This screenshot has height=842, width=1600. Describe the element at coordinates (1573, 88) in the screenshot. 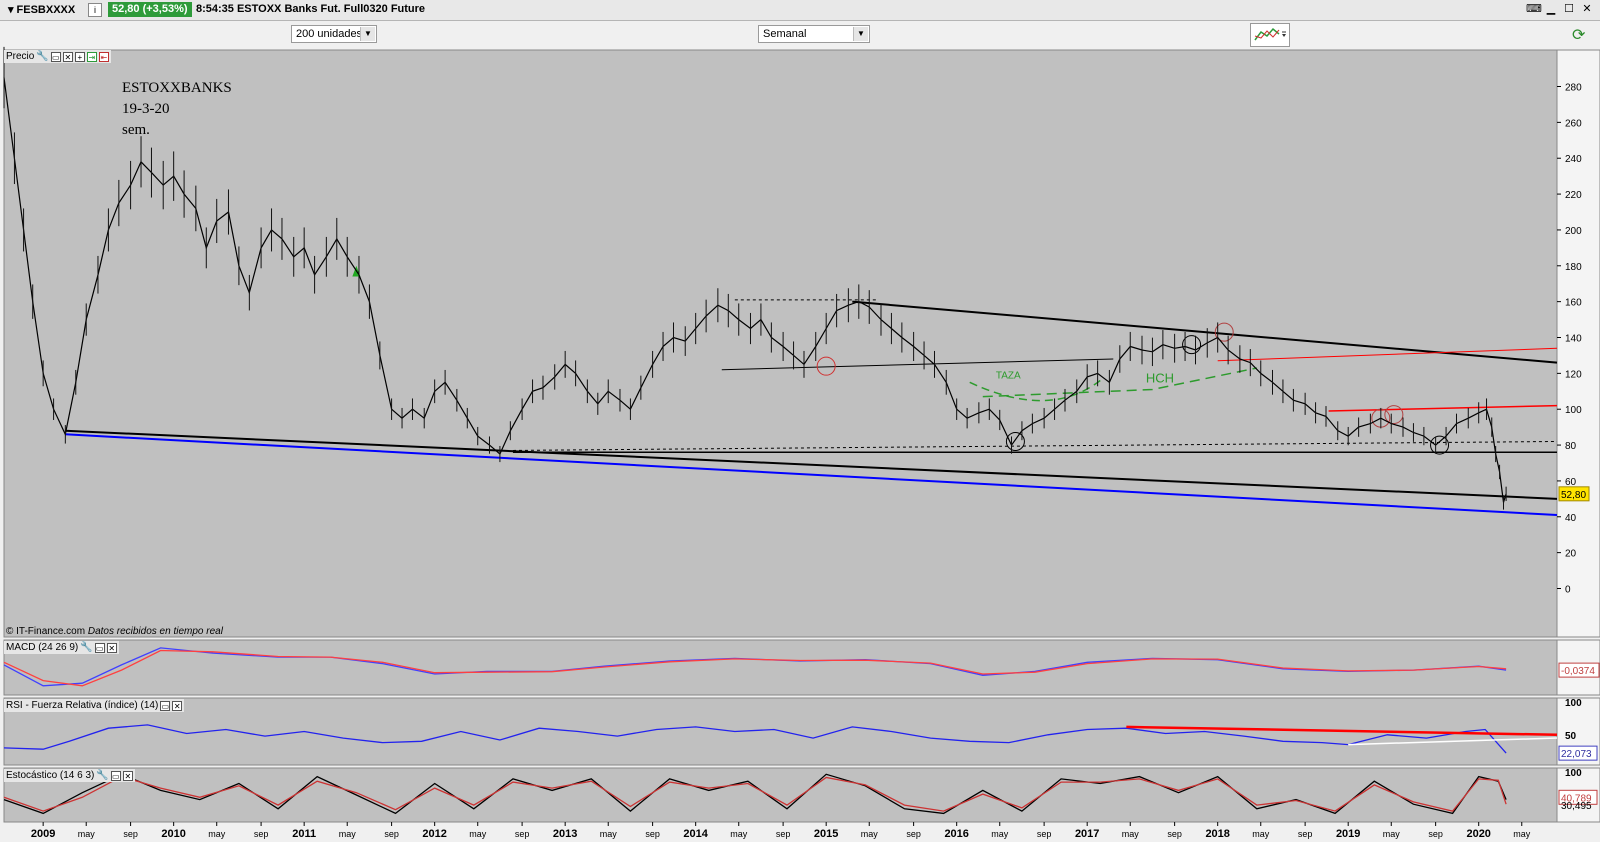

I see `price-y-tick-label: 280` at that location.